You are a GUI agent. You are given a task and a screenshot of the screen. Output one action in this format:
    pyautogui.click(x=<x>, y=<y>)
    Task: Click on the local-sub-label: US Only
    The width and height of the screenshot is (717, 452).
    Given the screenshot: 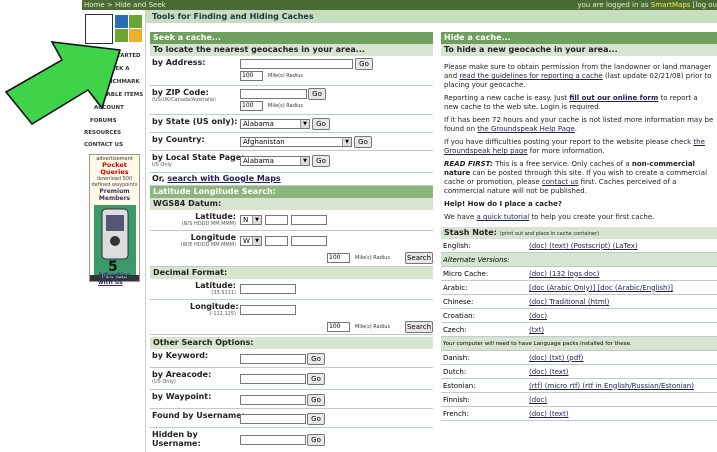 What is the action you would take?
    pyautogui.click(x=162, y=165)
    